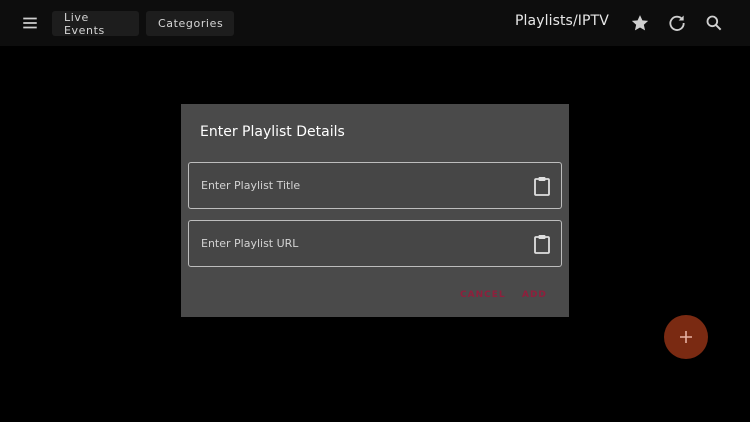 The height and width of the screenshot is (422, 750). Describe the element at coordinates (375, 23) in the screenshot. I see `top-bar: Live Events Categories Playlists/IPTV` at that location.